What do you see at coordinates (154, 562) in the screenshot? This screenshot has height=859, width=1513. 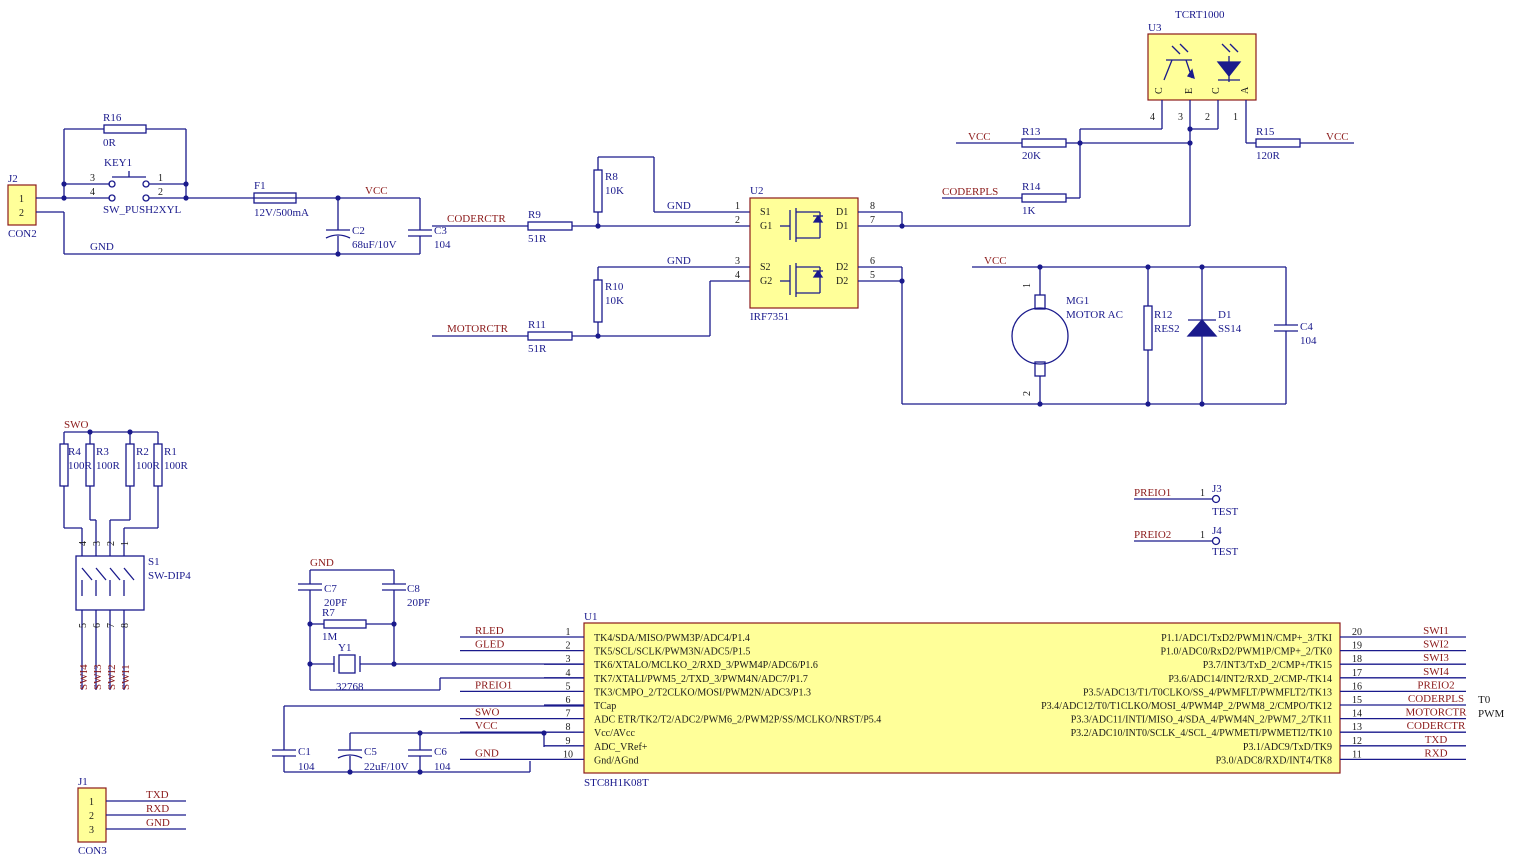 I see `s1-designator: S1` at bounding box center [154, 562].